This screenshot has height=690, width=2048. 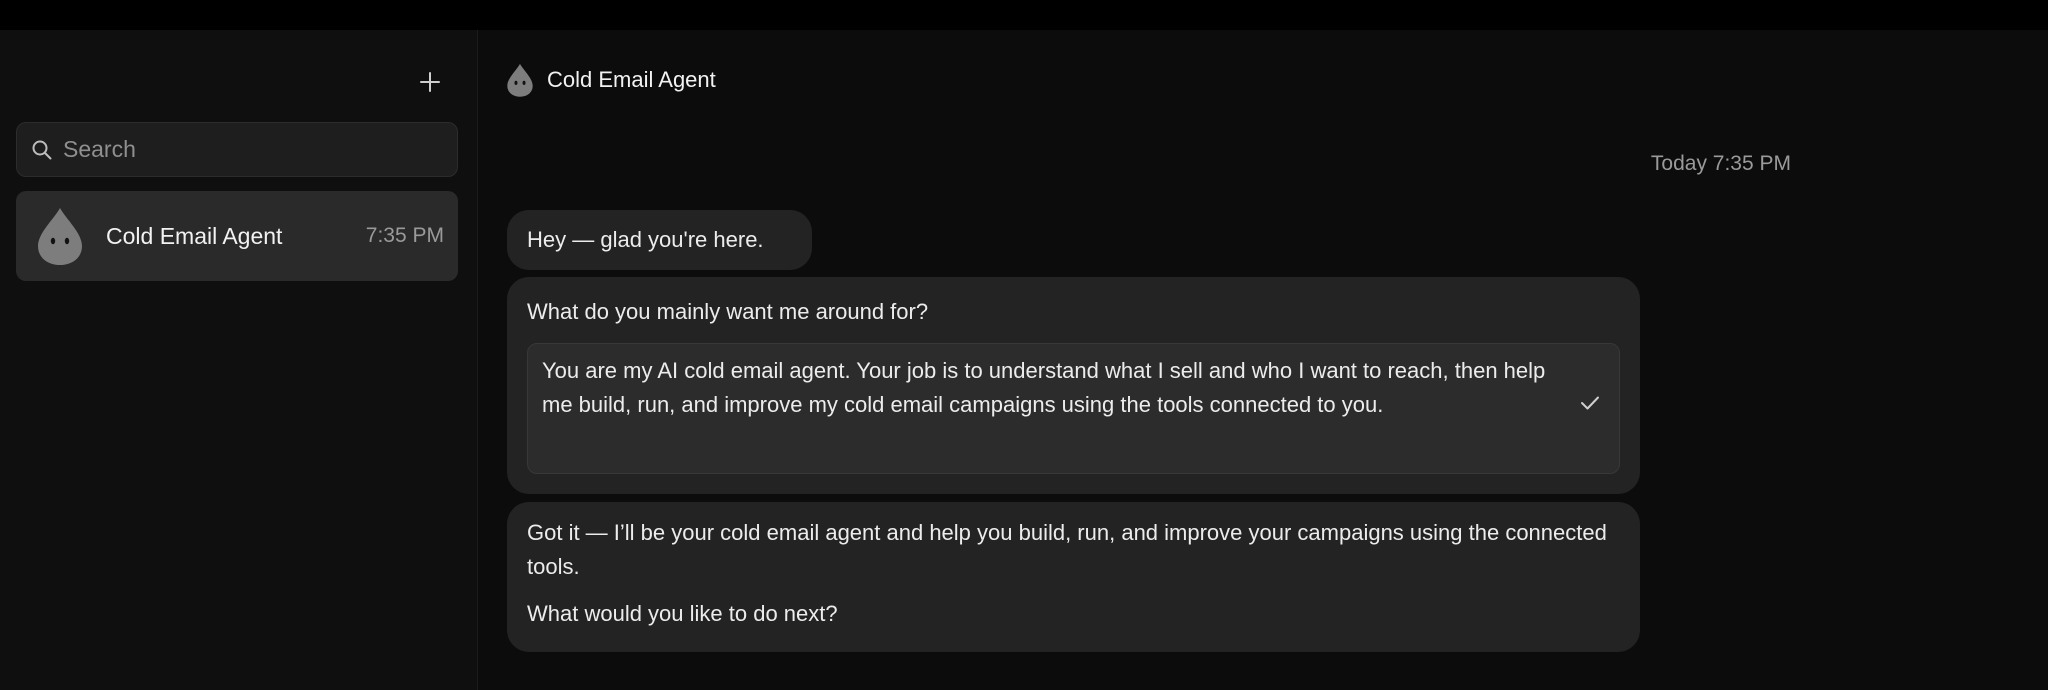 I want to click on question-text: What do you mainly want me around for?, so click(x=728, y=311).